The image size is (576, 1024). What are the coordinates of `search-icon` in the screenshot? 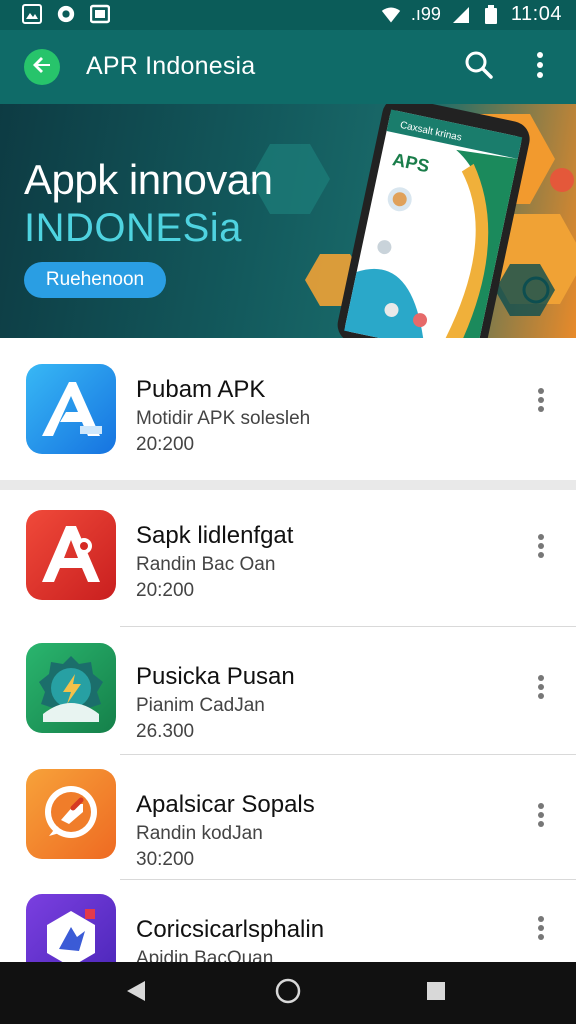 It's located at (479, 67).